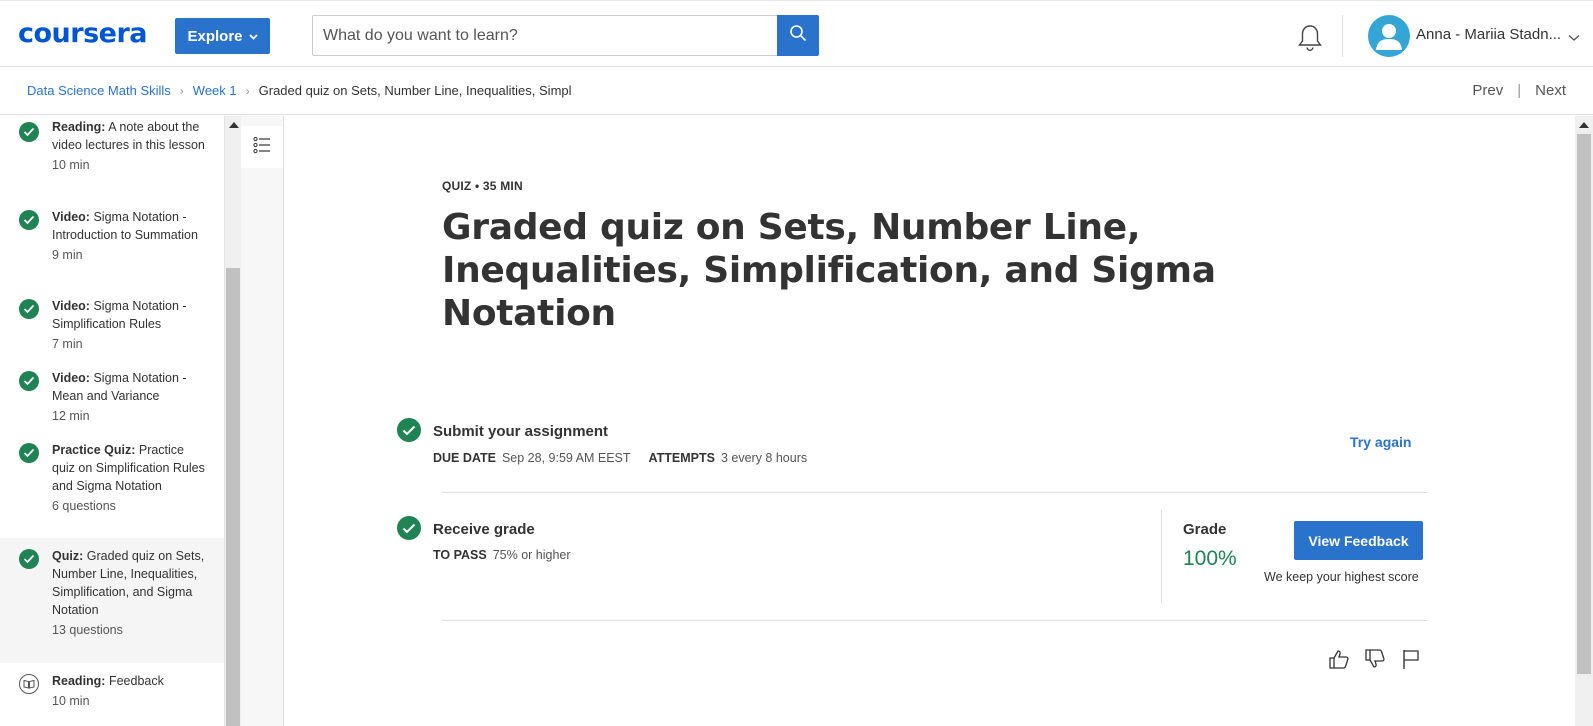 The height and width of the screenshot is (726, 1593). I want to click on flag-icon, so click(1411, 659).